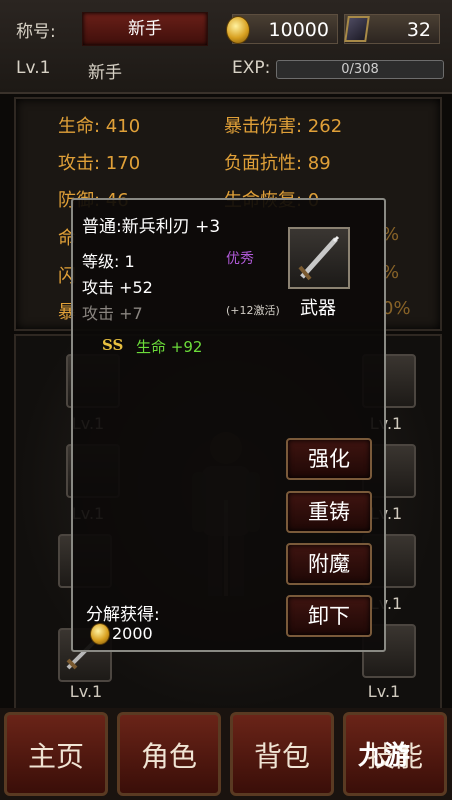 Image resolution: width=452 pixels, height=800 pixels. What do you see at coordinates (151, 227) in the screenshot?
I see `item-name: 普通:新兵利刃 +3` at bounding box center [151, 227].